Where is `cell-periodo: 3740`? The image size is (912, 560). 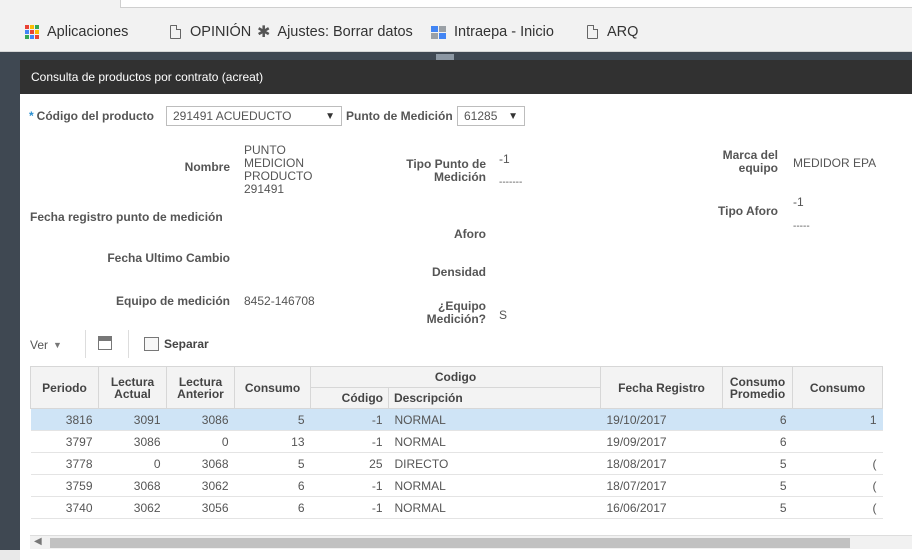
cell-periodo: 3740 is located at coordinates (64, 507).